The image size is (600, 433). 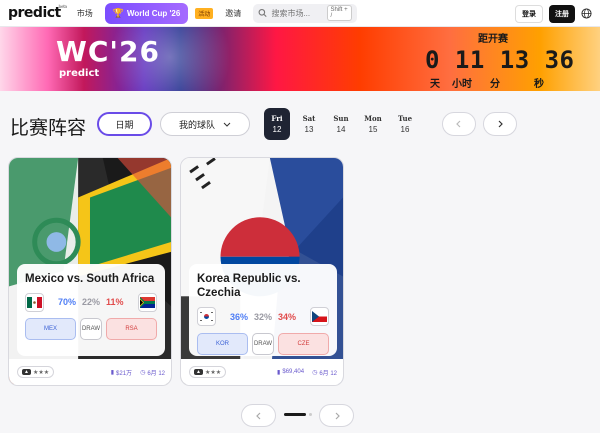 What do you see at coordinates (500, 60) in the screenshot?
I see `countdown-digits: 0 11 13 36` at bounding box center [500, 60].